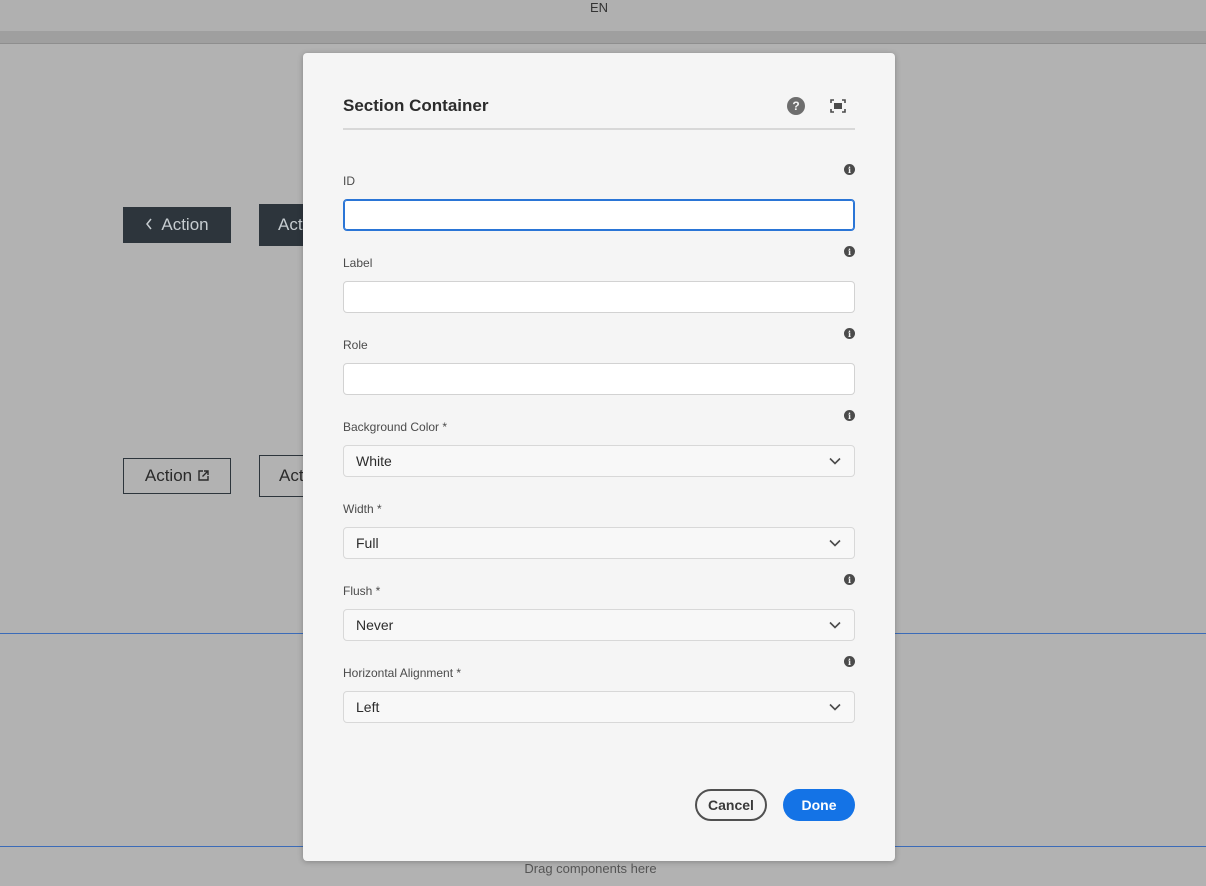  Describe the element at coordinates (349, 181) in the screenshot. I see `id-label: ID` at that location.